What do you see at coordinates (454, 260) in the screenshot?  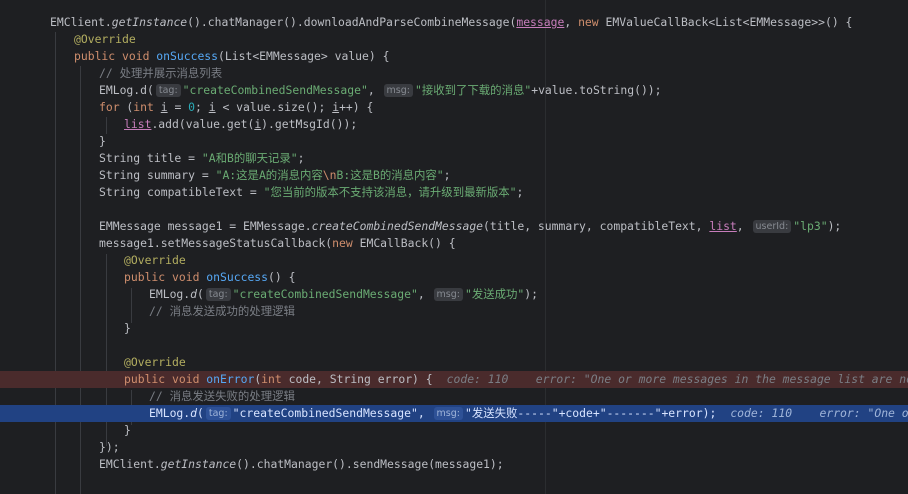 I see `code-line-14: @Override` at bounding box center [454, 260].